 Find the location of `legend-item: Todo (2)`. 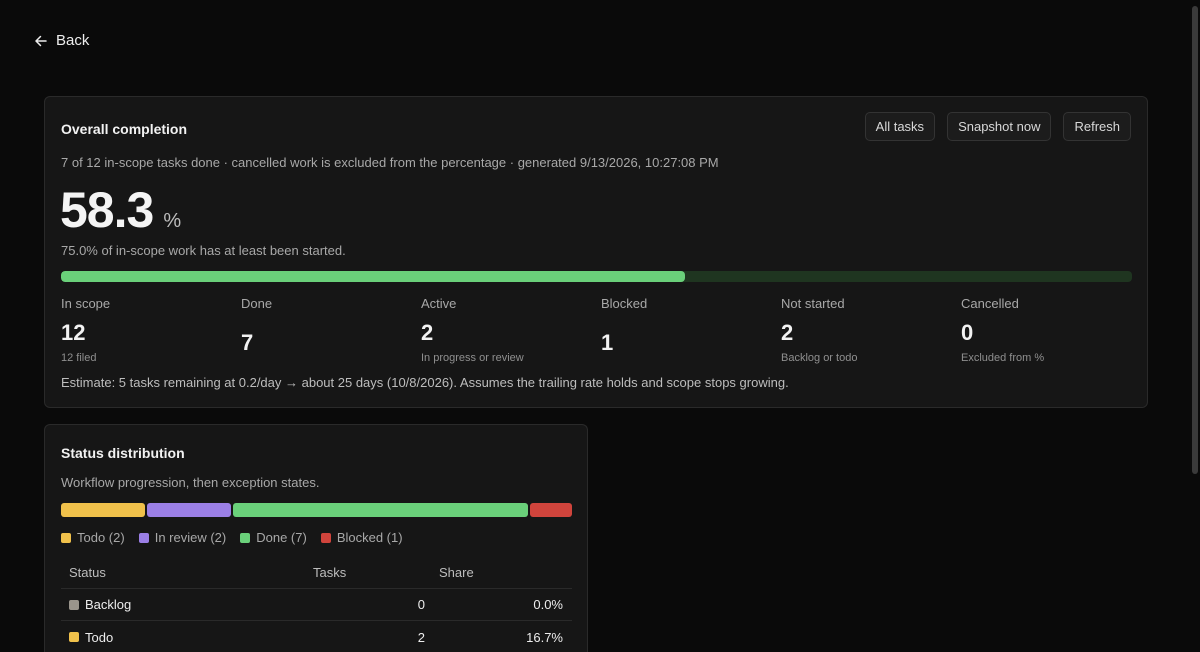

legend-item: Todo (2) is located at coordinates (93, 537).